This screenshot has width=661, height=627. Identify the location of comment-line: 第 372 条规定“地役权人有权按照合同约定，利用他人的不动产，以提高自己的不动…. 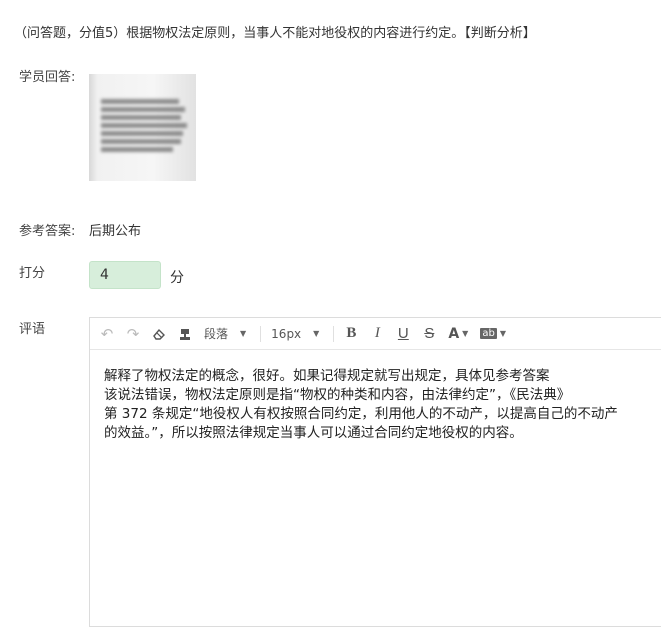
(361, 414).